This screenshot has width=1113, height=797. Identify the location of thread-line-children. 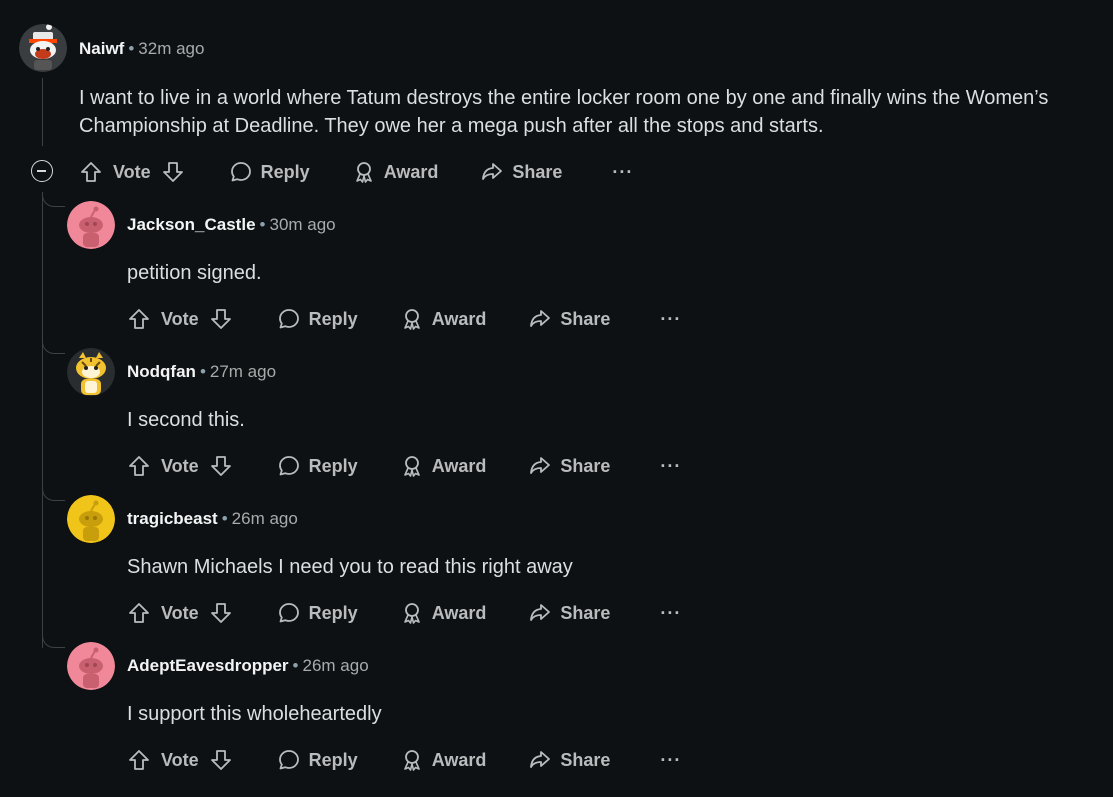
(42, 420).